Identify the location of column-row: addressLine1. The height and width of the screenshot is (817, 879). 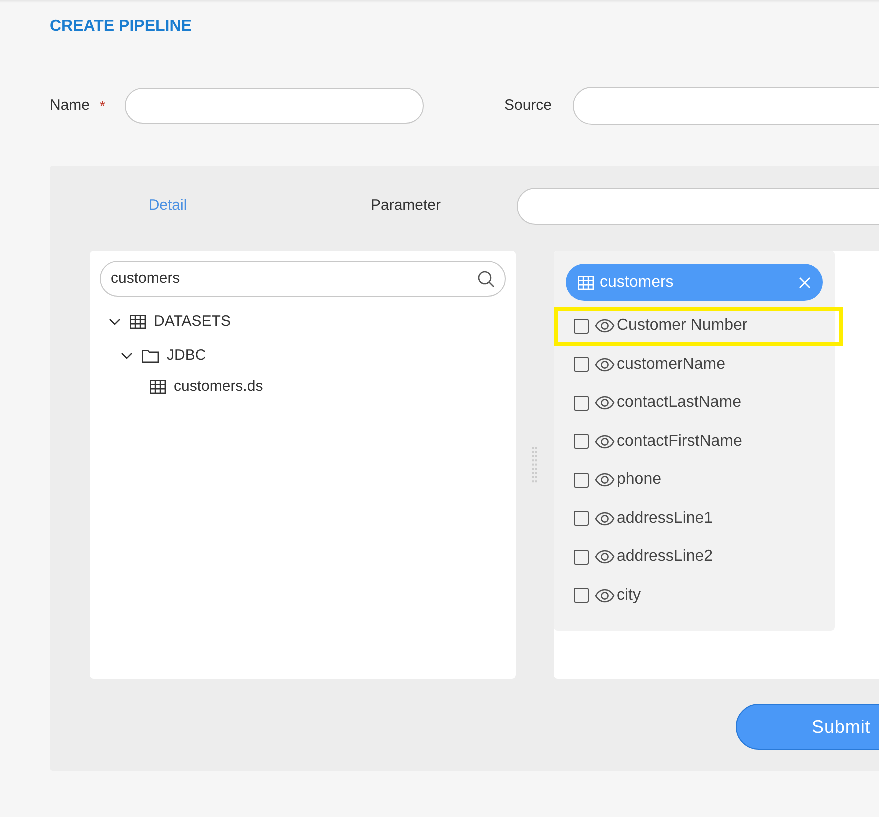
(698, 519).